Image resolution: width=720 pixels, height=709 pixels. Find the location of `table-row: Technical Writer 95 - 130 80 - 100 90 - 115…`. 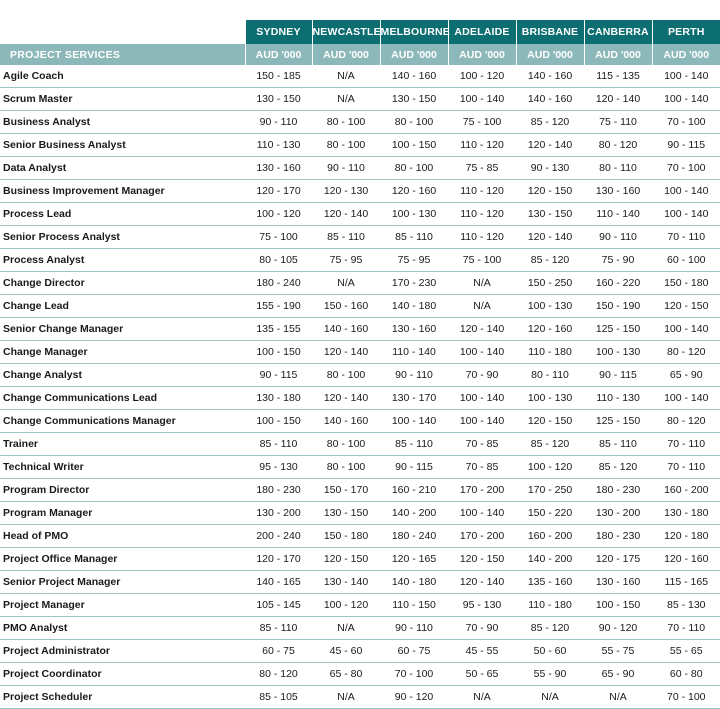

table-row: Technical Writer 95 - 130 80 - 100 90 - 115… is located at coordinates (360, 467).